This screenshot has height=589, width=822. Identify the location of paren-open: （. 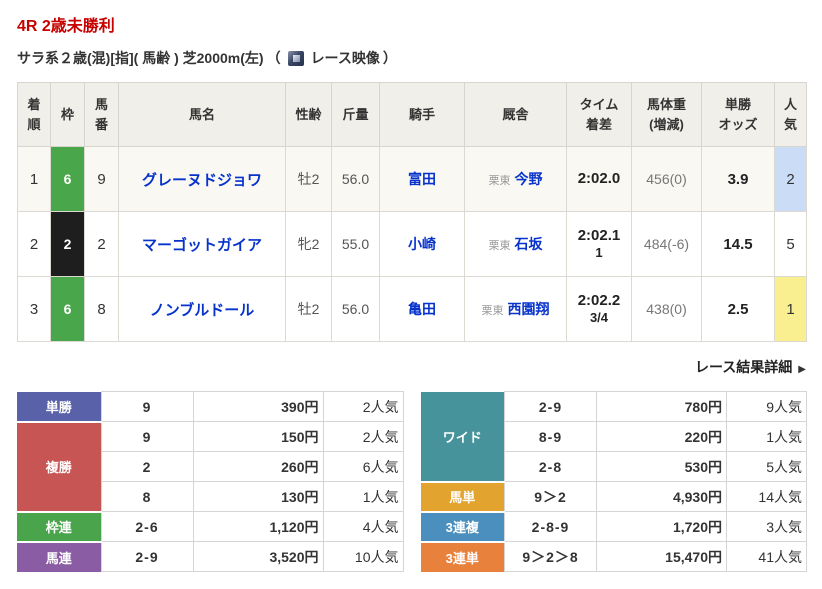
(273, 58).